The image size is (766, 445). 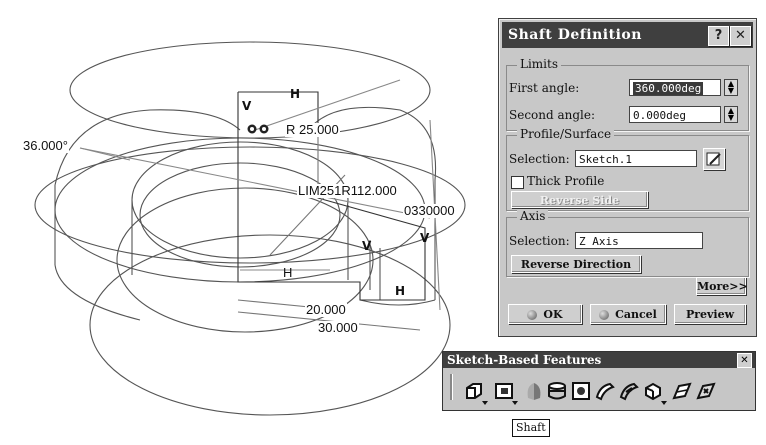 I want to click on hole-icon, so click(x=581, y=391).